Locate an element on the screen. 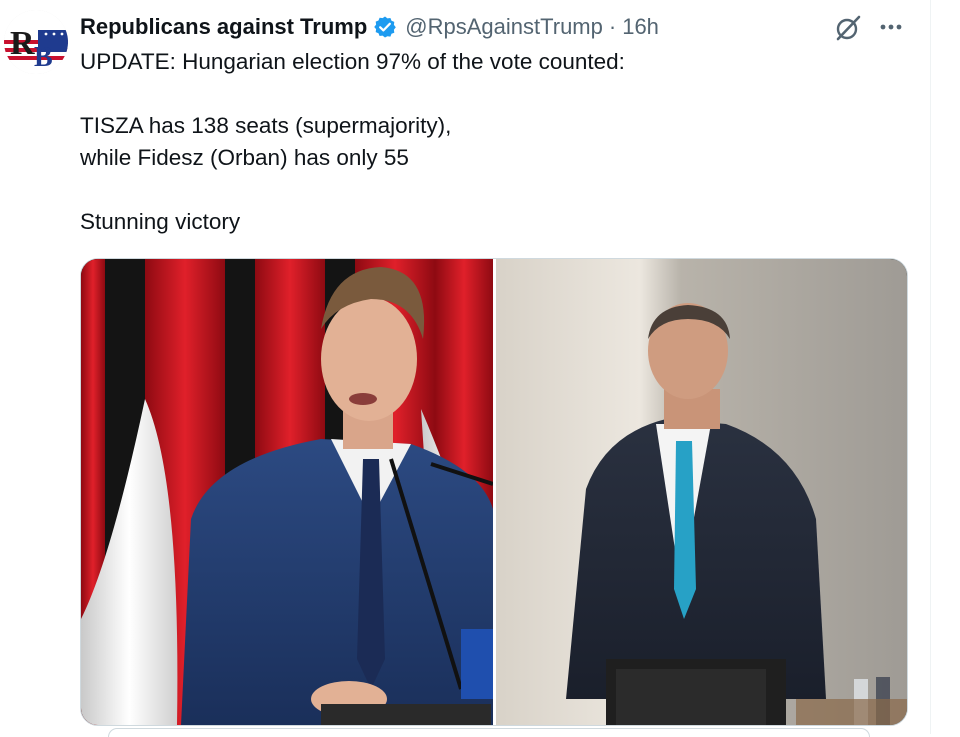 The height and width of the screenshot is (737, 960). more-options-icon is located at coordinates (891, 27).